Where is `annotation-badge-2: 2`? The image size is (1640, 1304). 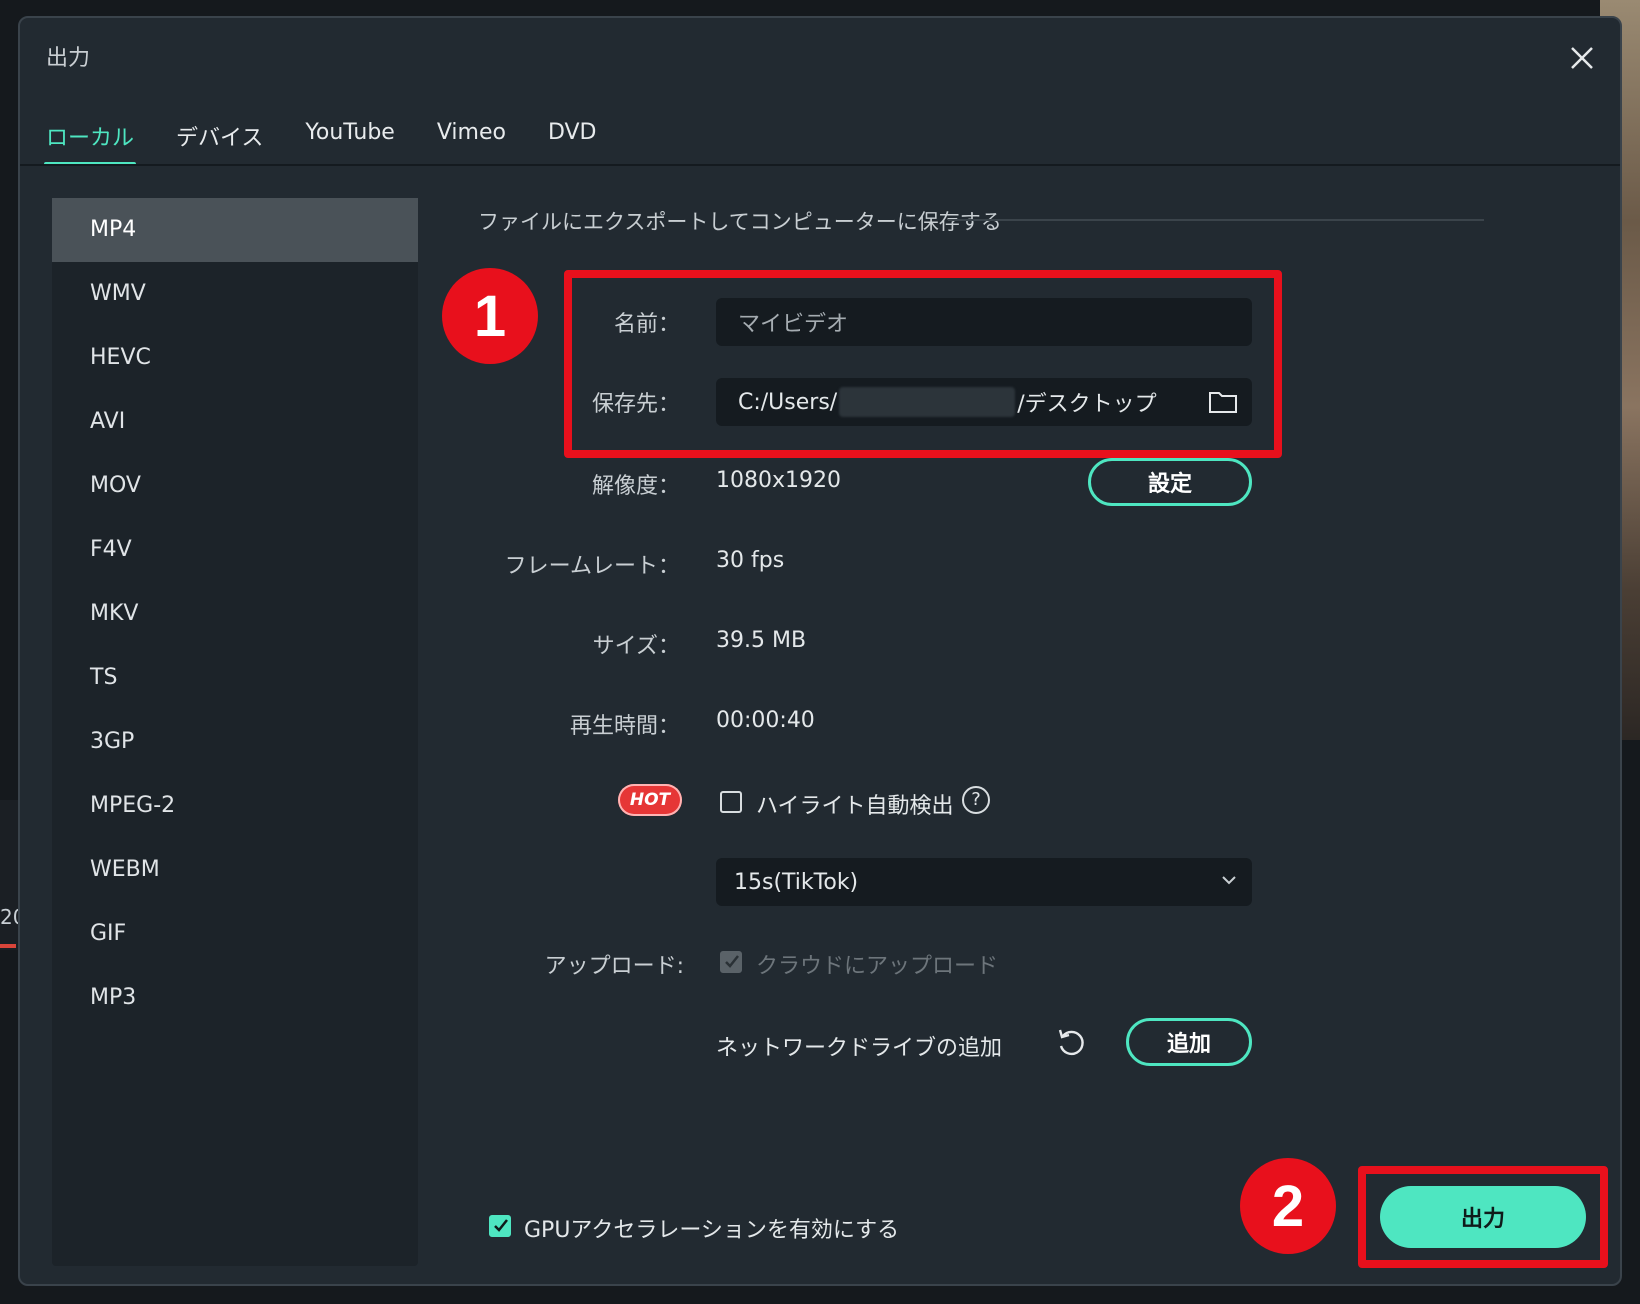 annotation-badge-2: 2 is located at coordinates (1288, 1206).